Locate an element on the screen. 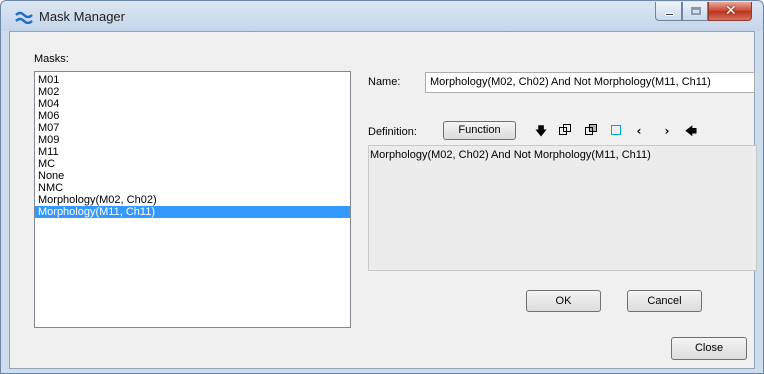 The image size is (764, 374). masks-label: Masks: is located at coordinates (51, 59).